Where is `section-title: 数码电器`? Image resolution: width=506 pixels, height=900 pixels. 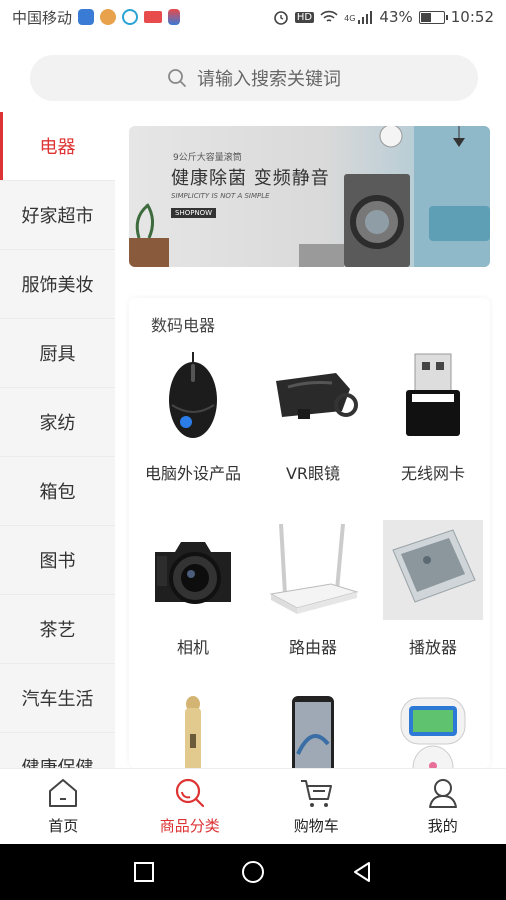
section-title: 数码电器 is located at coordinates (183, 325).